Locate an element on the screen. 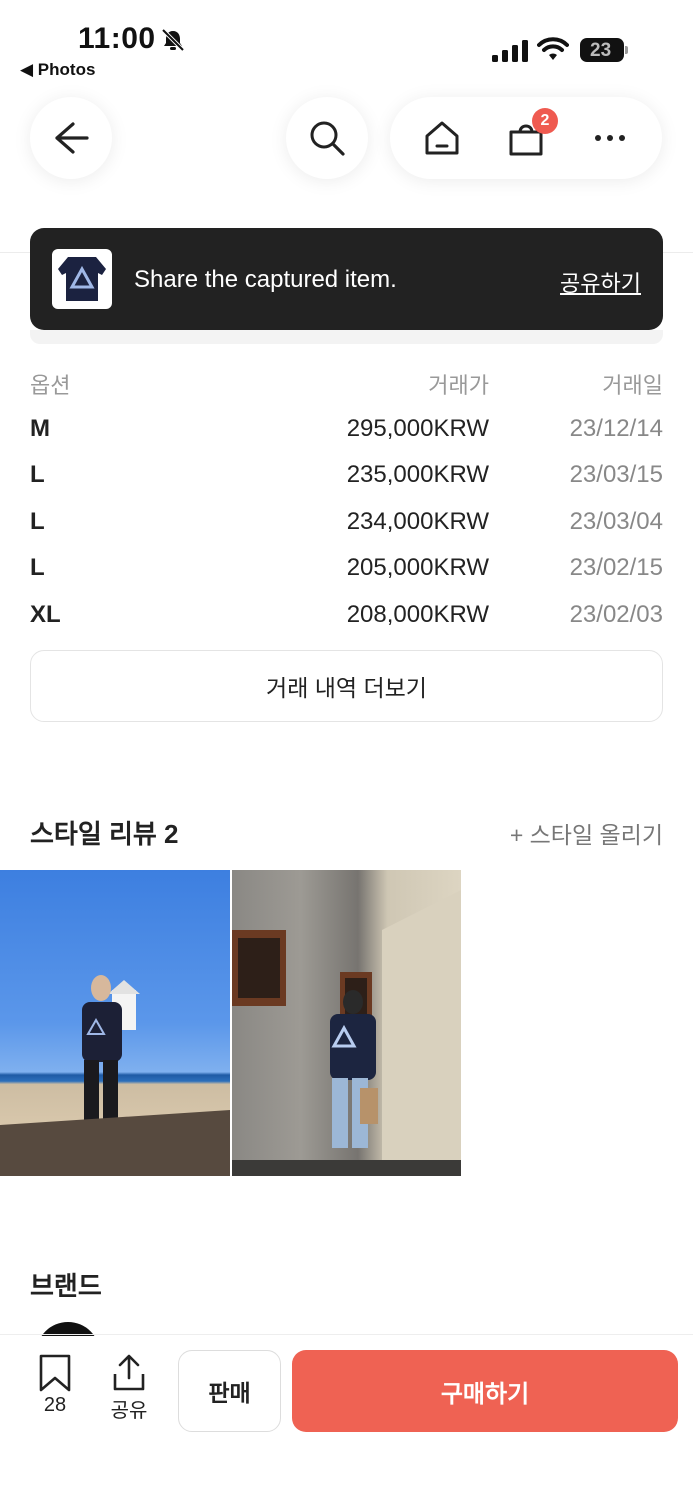  style-photo-beach is located at coordinates (115, 1023).